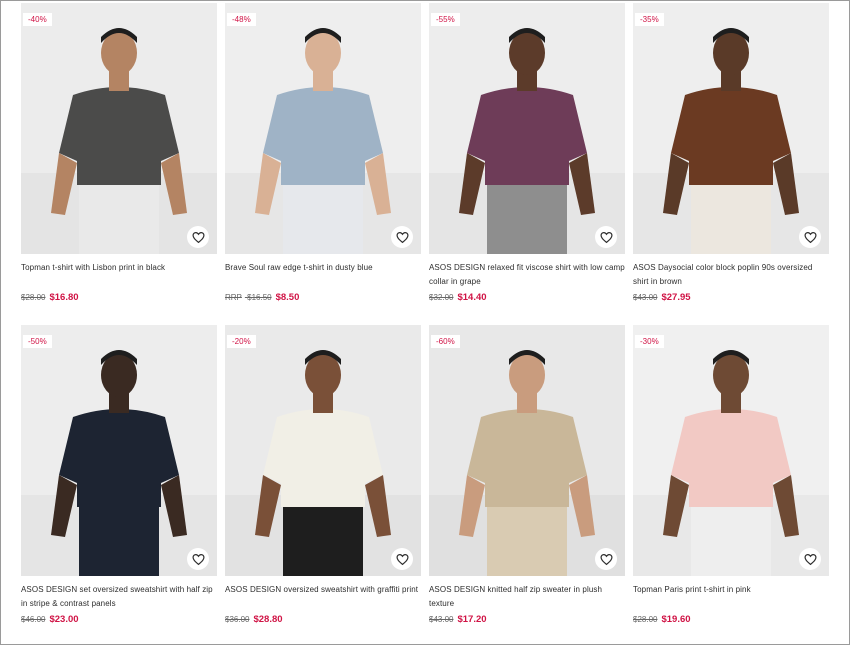  I want to click on original-price: $46.00, so click(33, 619).